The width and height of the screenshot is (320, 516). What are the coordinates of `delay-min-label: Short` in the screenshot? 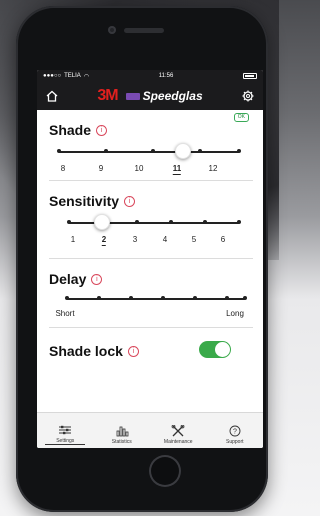 It's located at (65, 313).